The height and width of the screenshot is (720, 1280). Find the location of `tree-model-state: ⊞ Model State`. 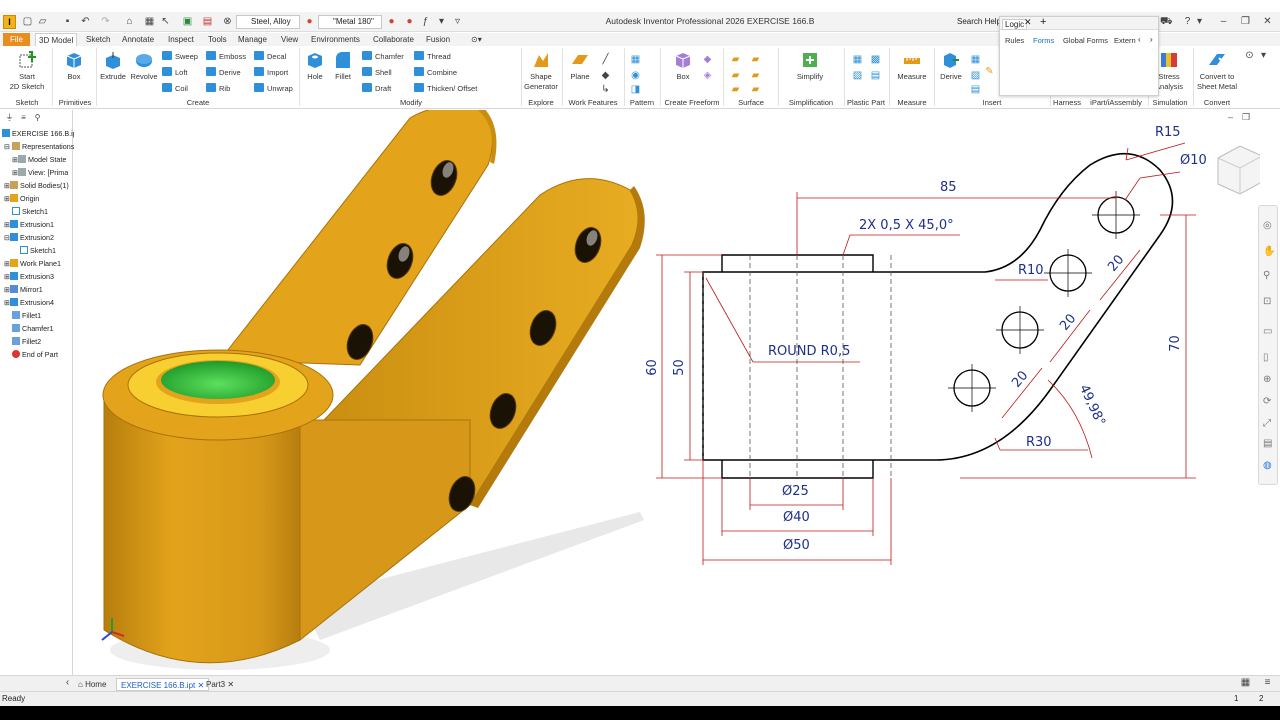

tree-model-state: ⊞ Model State is located at coordinates (39, 160).